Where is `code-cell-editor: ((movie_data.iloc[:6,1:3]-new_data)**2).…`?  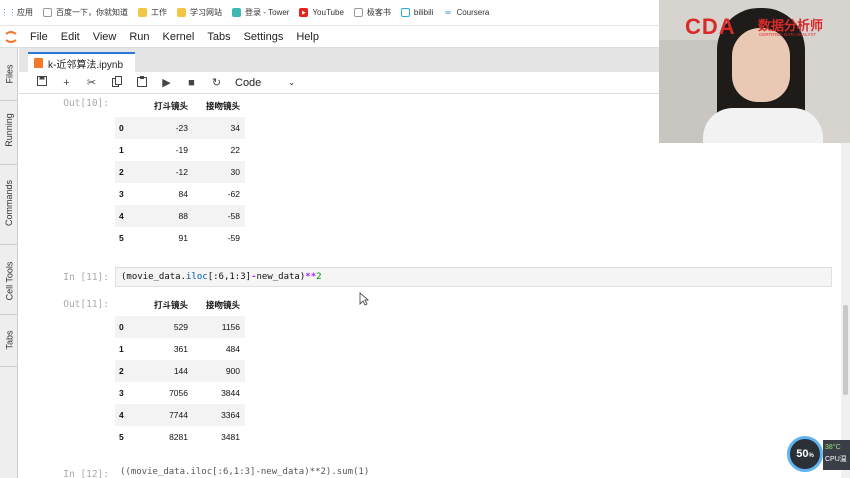
code-cell-editor: ((movie_data.iloc[:6,1:3]-new_data)**2).… is located at coordinates (473, 472).